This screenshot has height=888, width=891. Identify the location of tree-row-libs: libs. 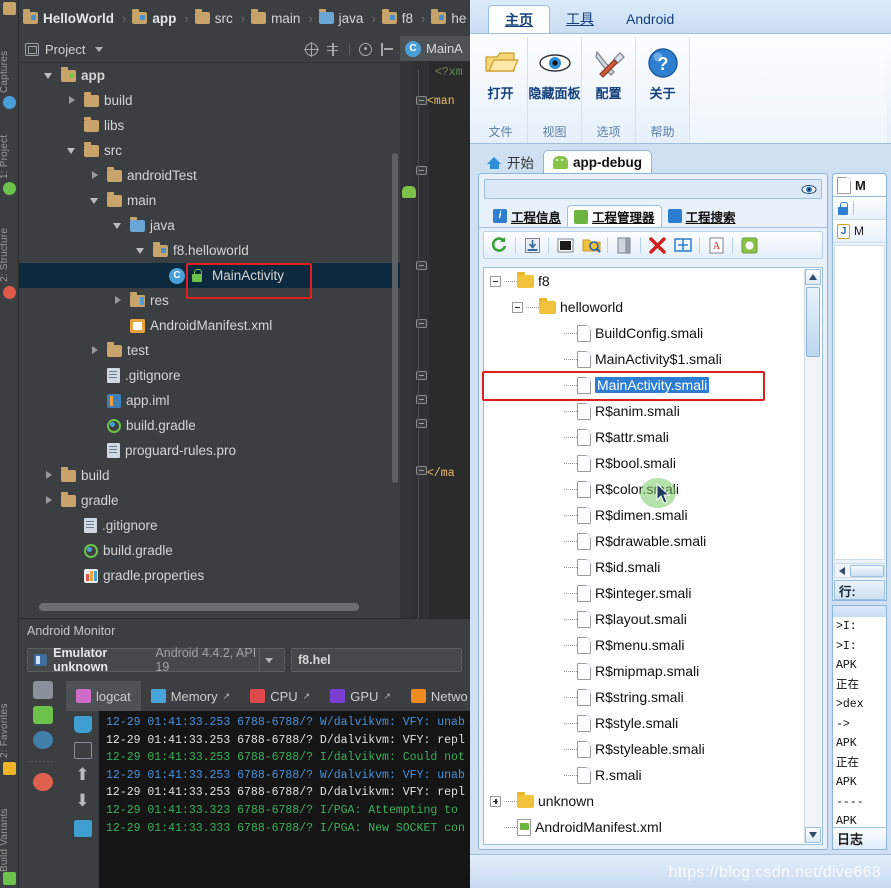
(209, 125).